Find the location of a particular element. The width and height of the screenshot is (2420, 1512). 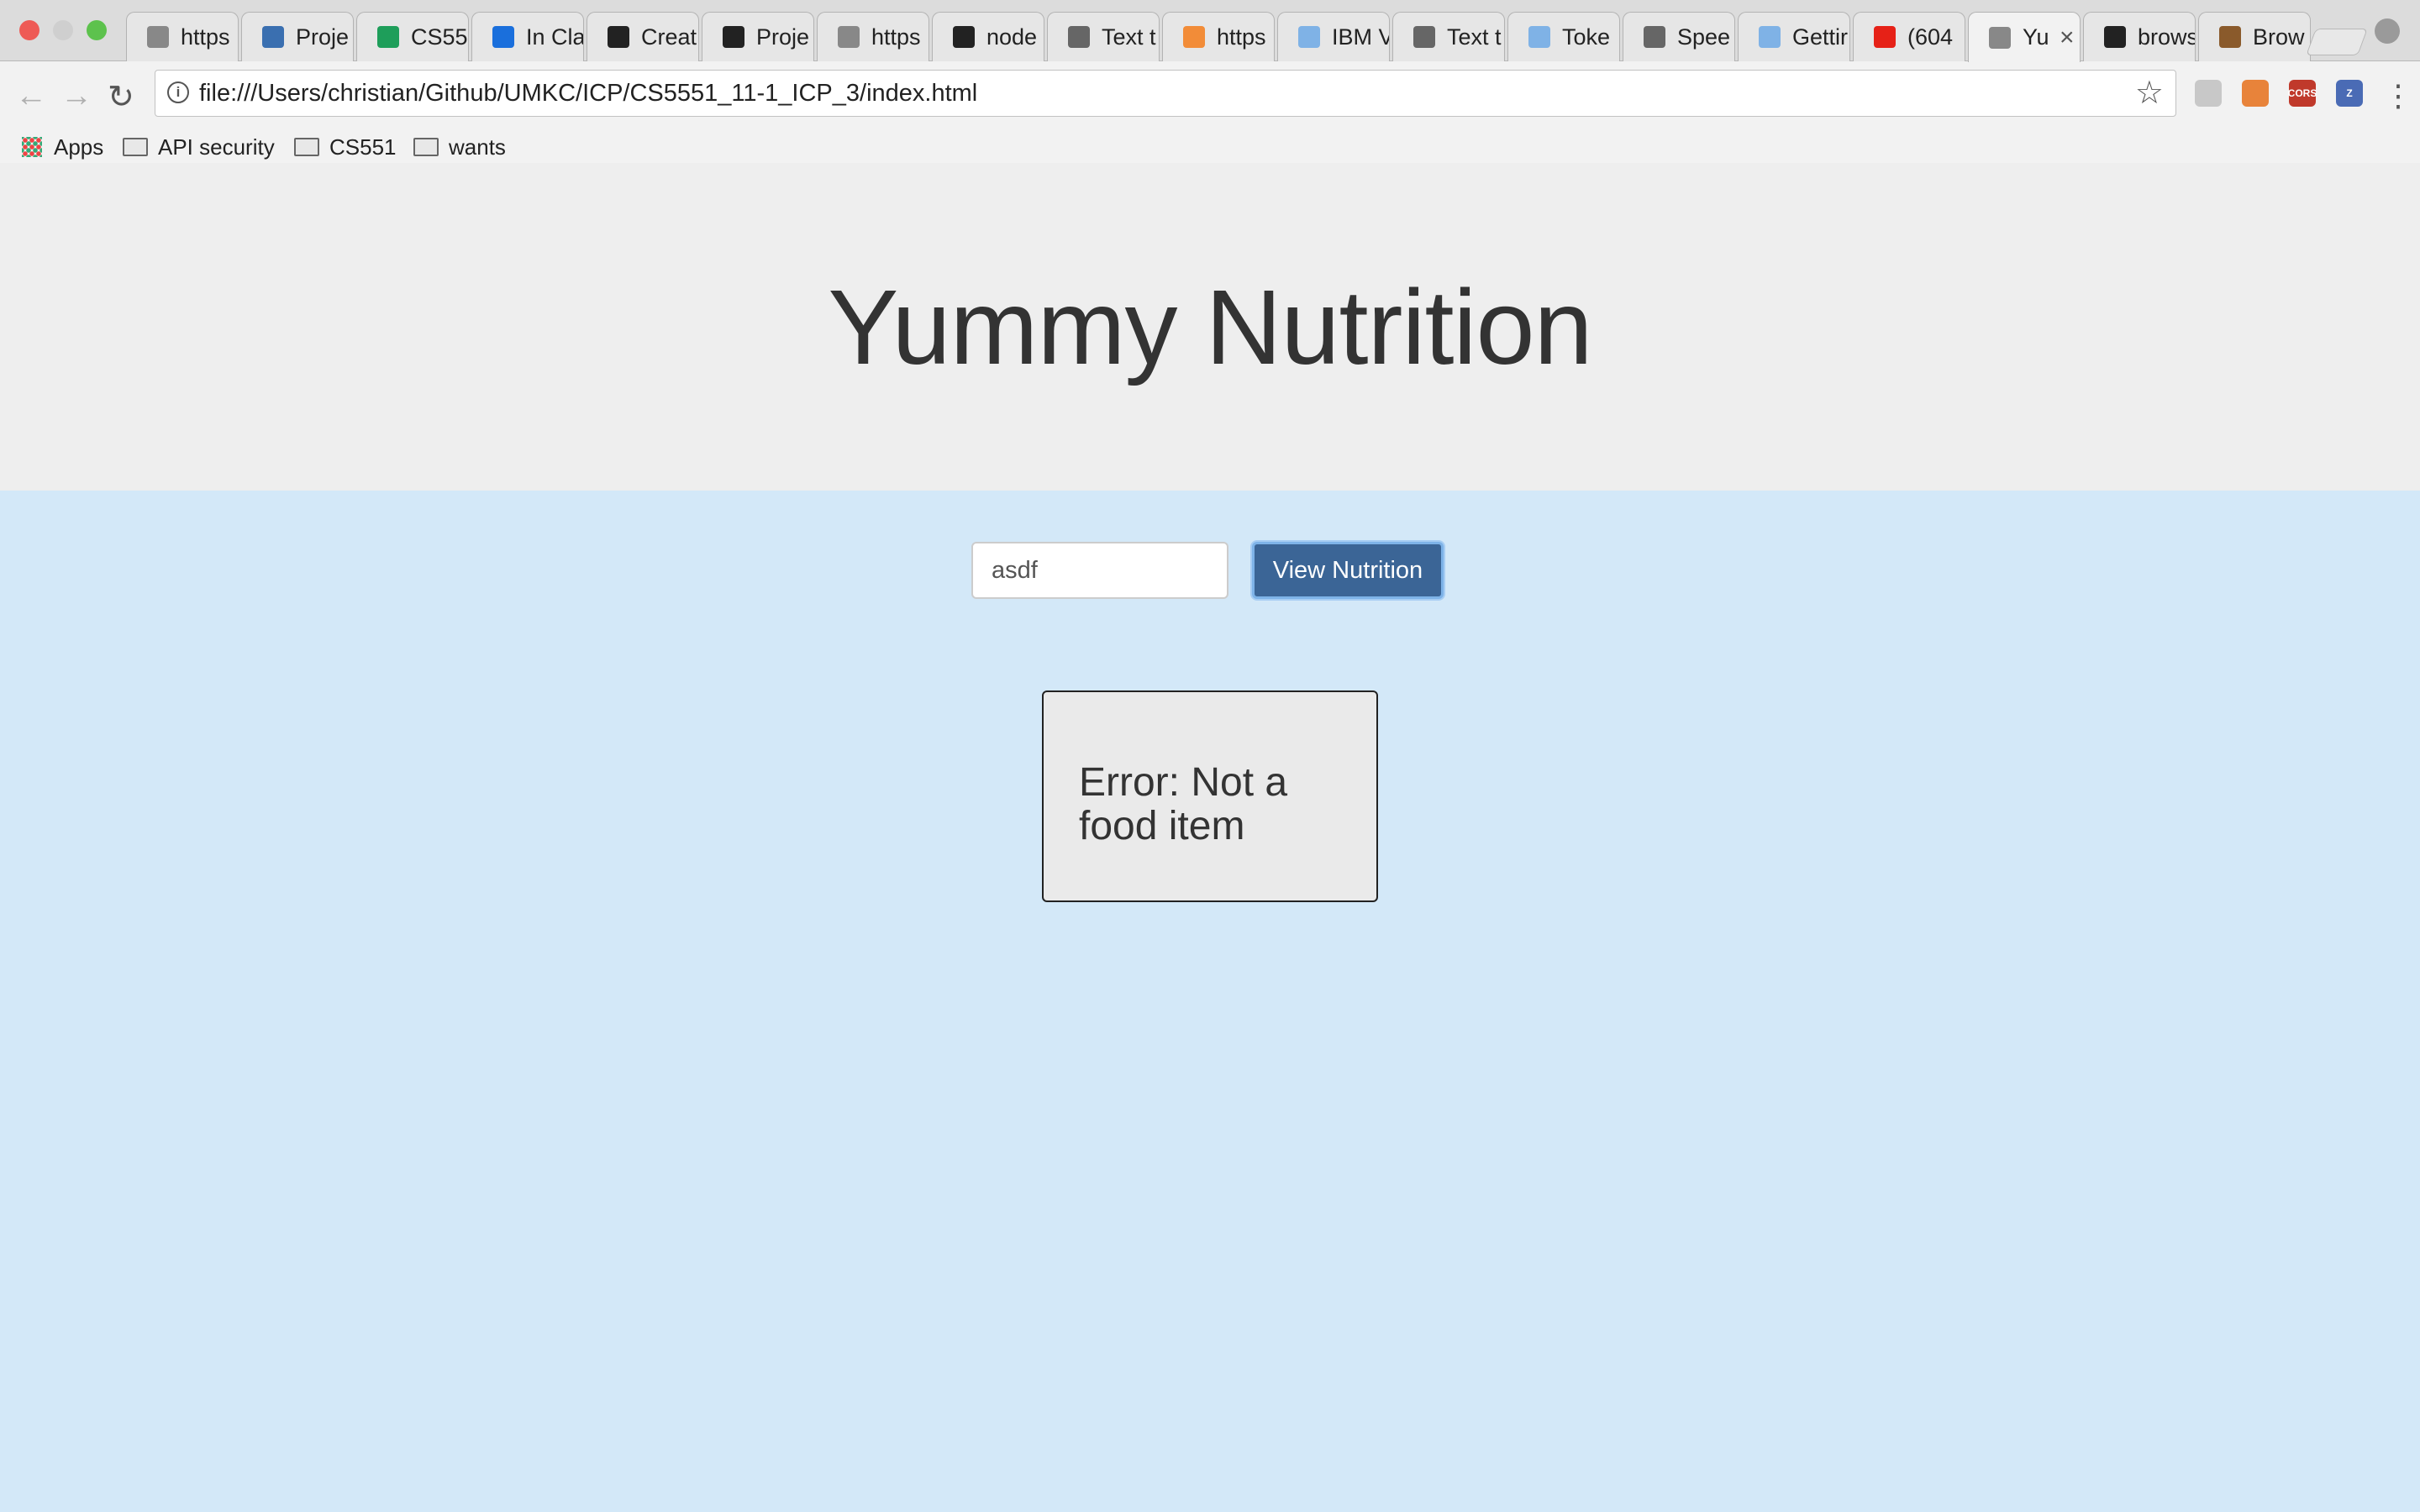

page-title: Yummy Nutrition is located at coordinates (1210, 326).